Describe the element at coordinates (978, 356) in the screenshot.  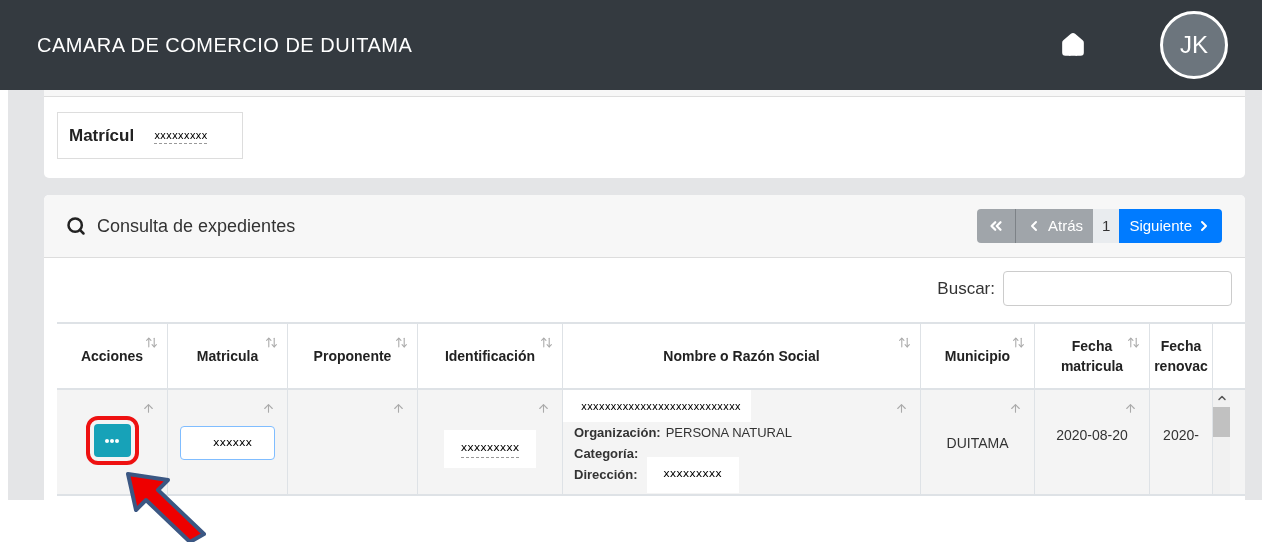
I see `column-header: Municipio` at that location.